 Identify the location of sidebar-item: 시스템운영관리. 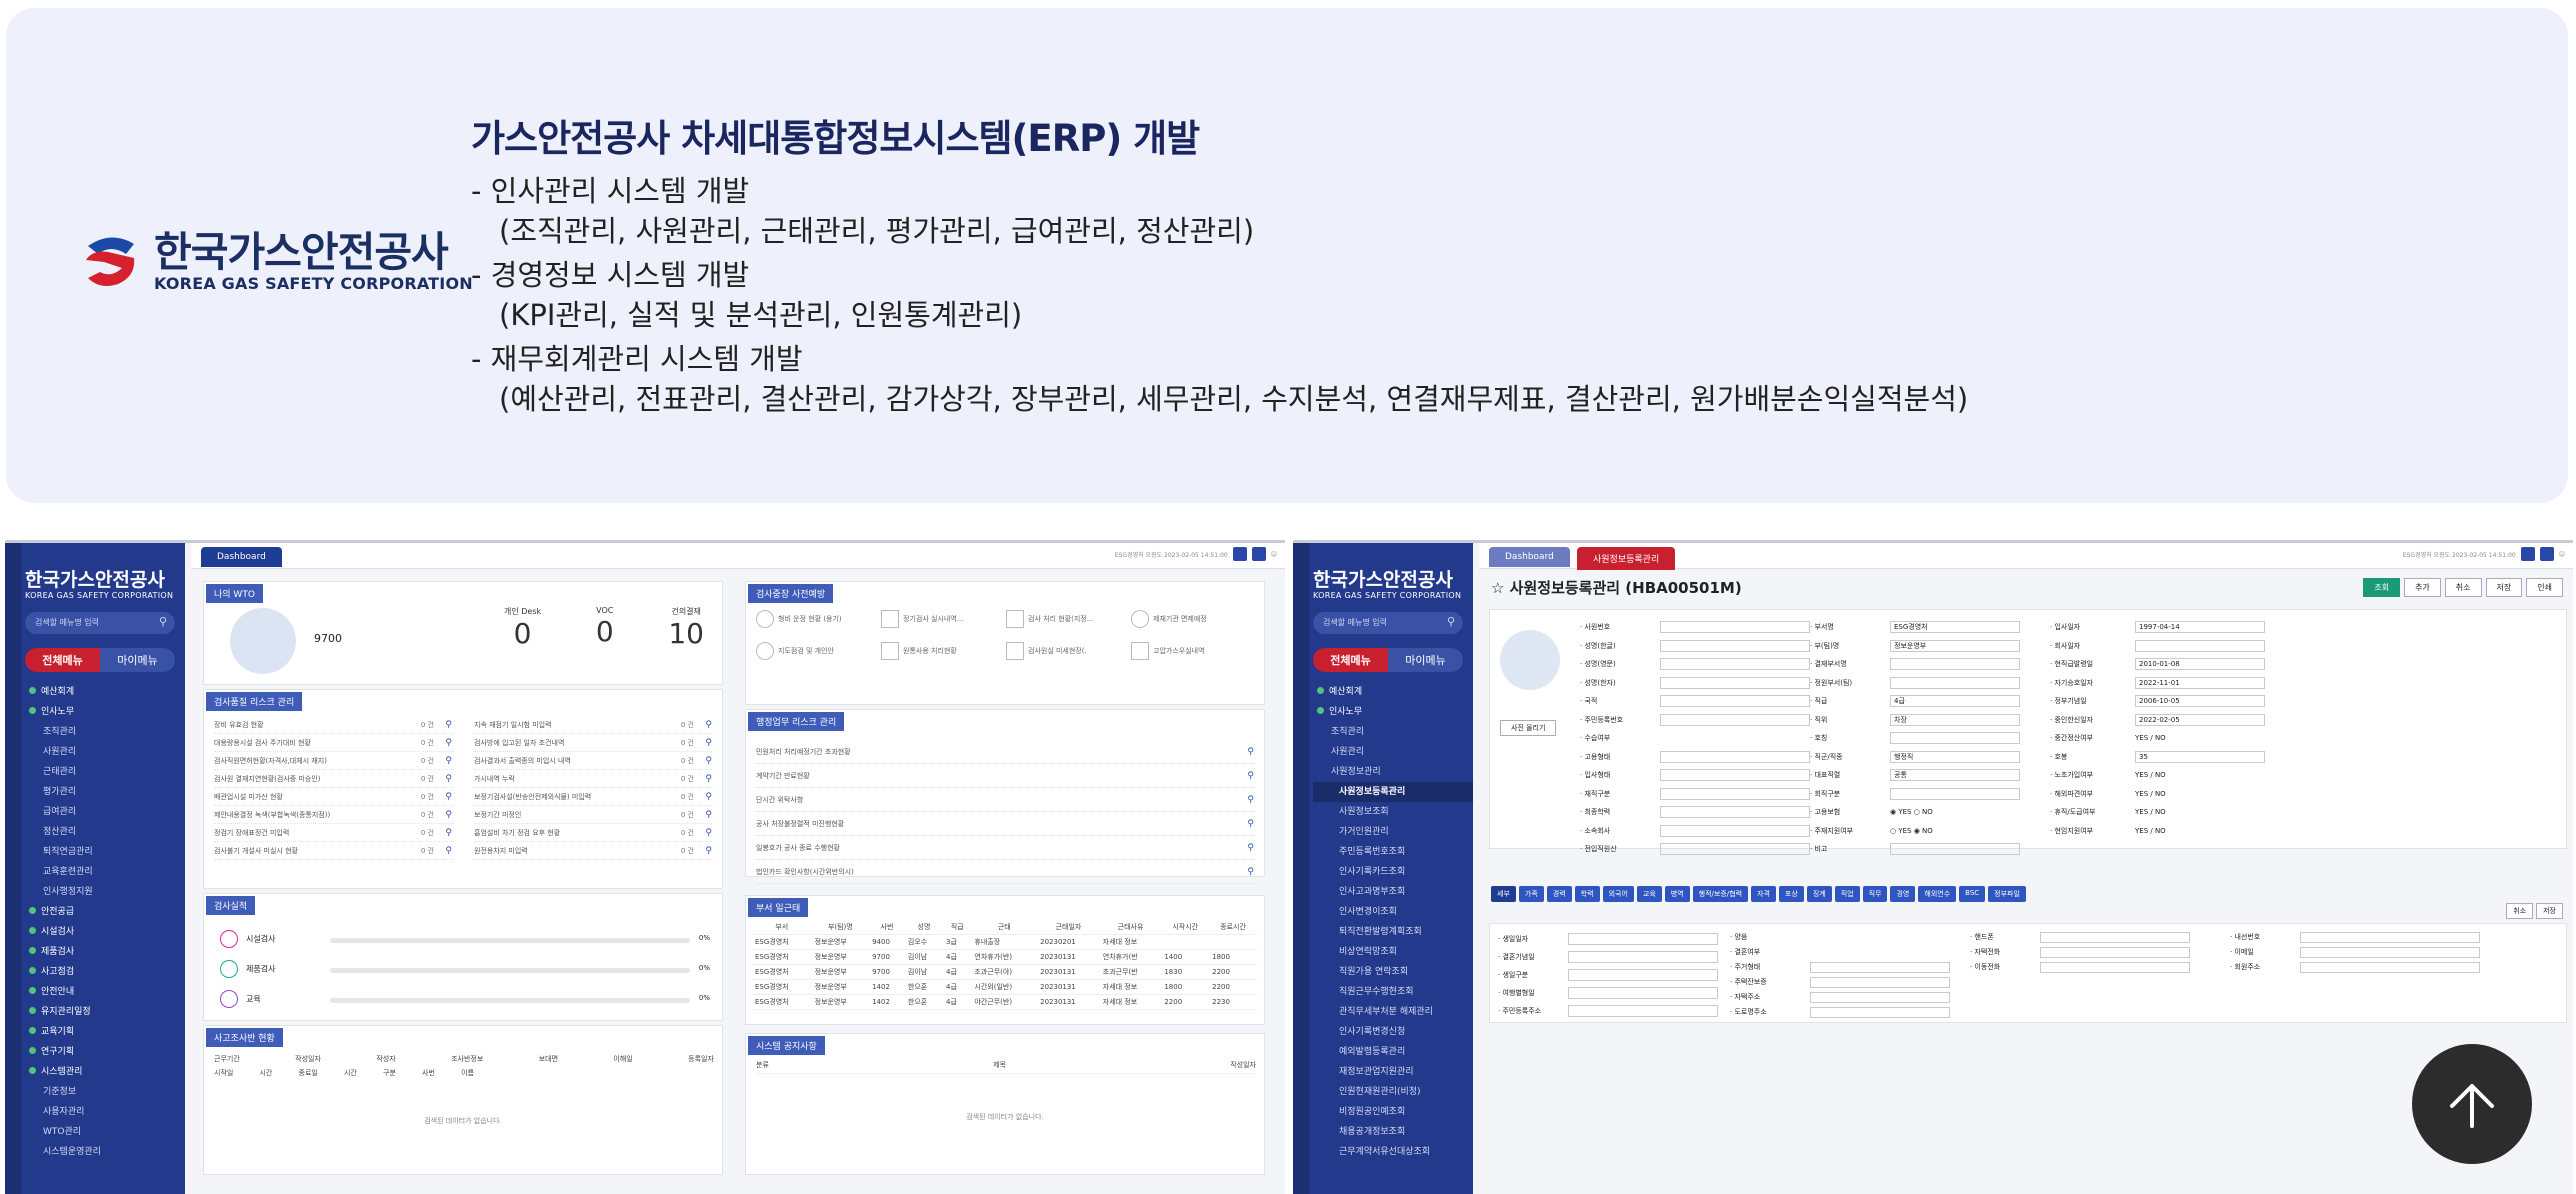
(105, 1152).